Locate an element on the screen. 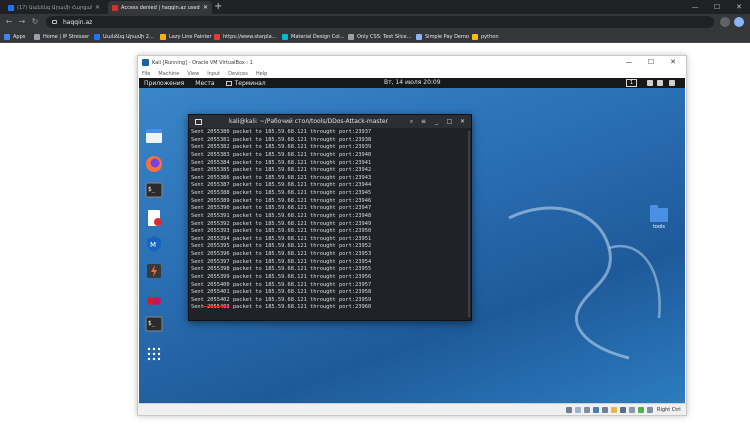  menu-file: File is located at coordinates (146, 74).